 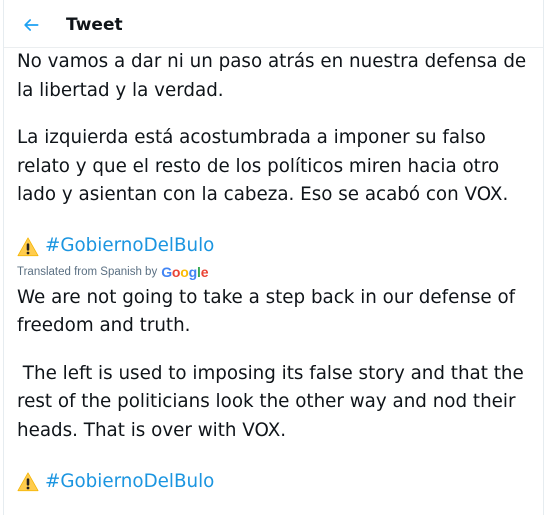 I want to click on page-title: Tweet, so click(x=94, y=25).